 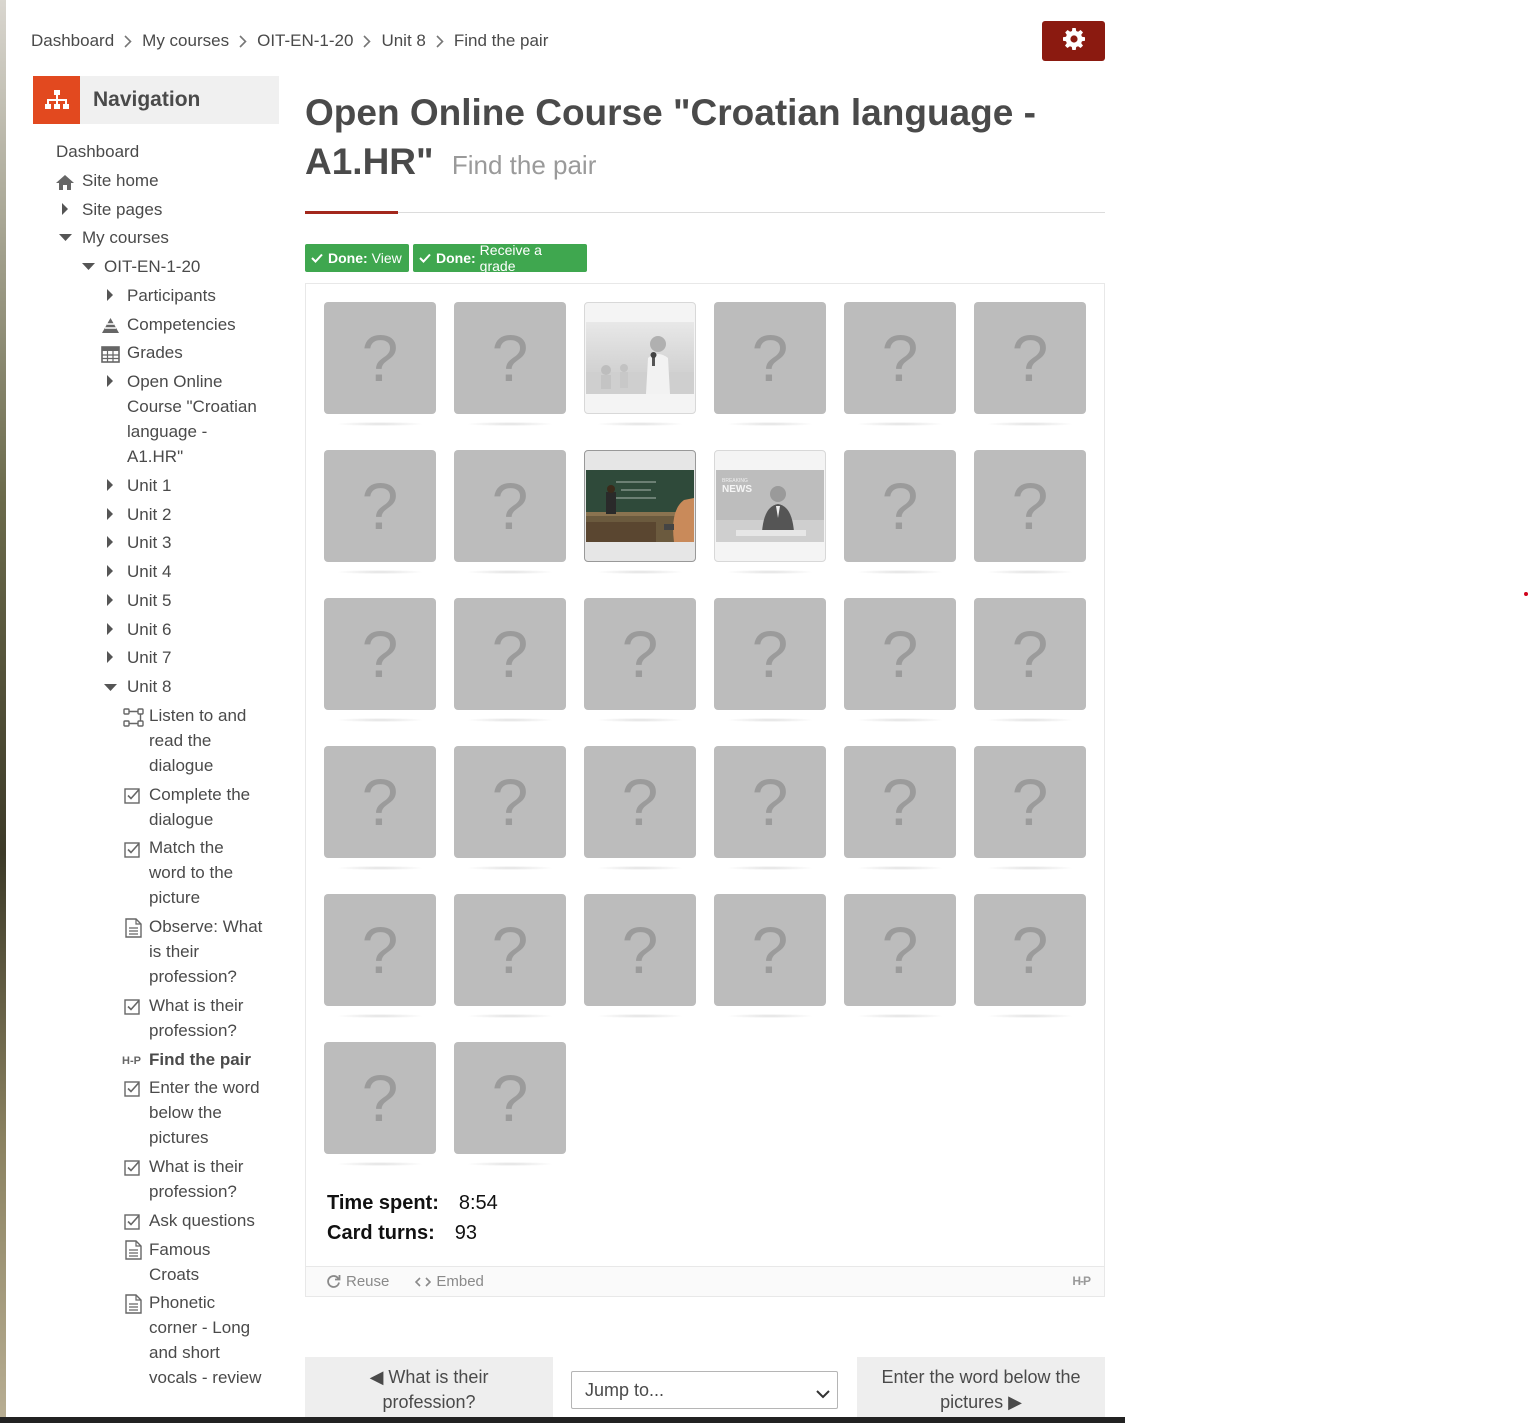 What do you see at coordinates (206, 1220) in the screenshot?
I see `nav-item-ask-questions: Ask questions` at bounding box center [206, 1220].